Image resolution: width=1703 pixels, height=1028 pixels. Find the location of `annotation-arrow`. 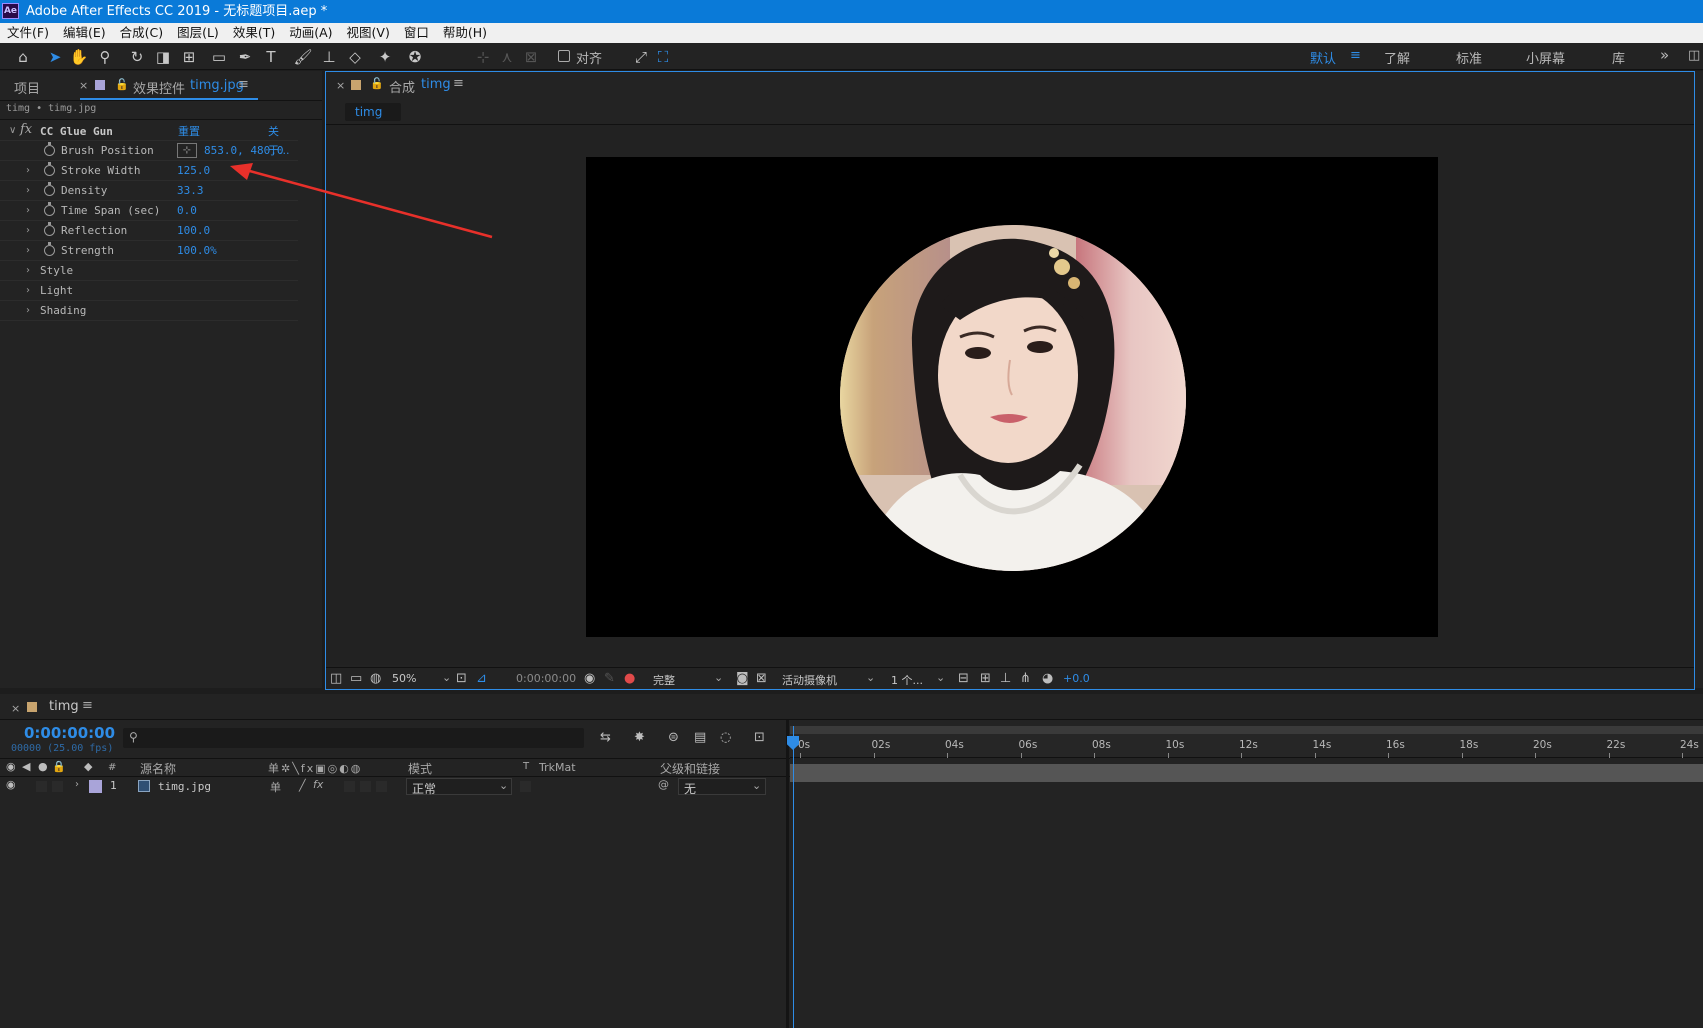

annotation-arrow is located at coordinates (361, 201).